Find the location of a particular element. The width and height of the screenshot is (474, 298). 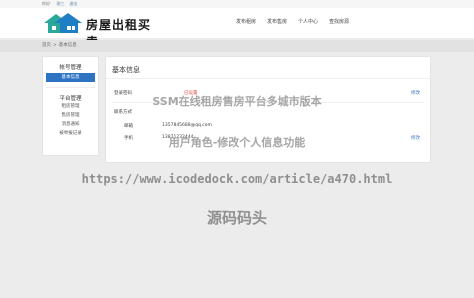

email-label: 邮箱 is located at coordinates (128, 126).